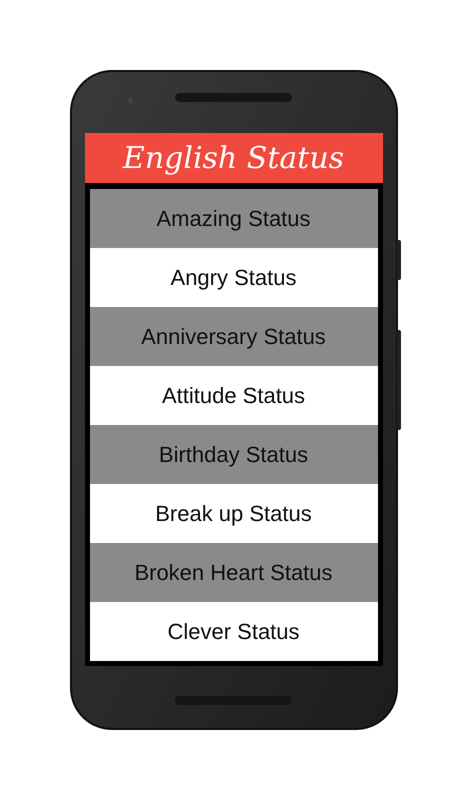 The width and height of the screenshot is (467, 800). What do you see at coordinates (234, 572) in the screenshot?
I see `list-item: Broken Heart Status` at bounding box center [234, 572].